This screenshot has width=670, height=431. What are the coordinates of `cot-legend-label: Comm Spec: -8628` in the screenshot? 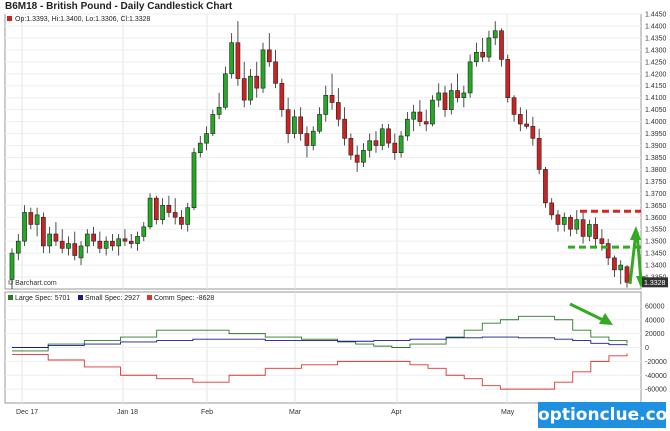 It's located at (184, 298).